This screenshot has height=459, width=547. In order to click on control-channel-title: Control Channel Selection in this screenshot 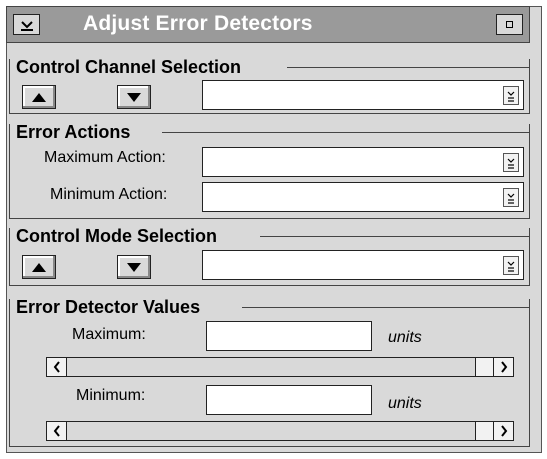, I will do `click(131, 67)`.